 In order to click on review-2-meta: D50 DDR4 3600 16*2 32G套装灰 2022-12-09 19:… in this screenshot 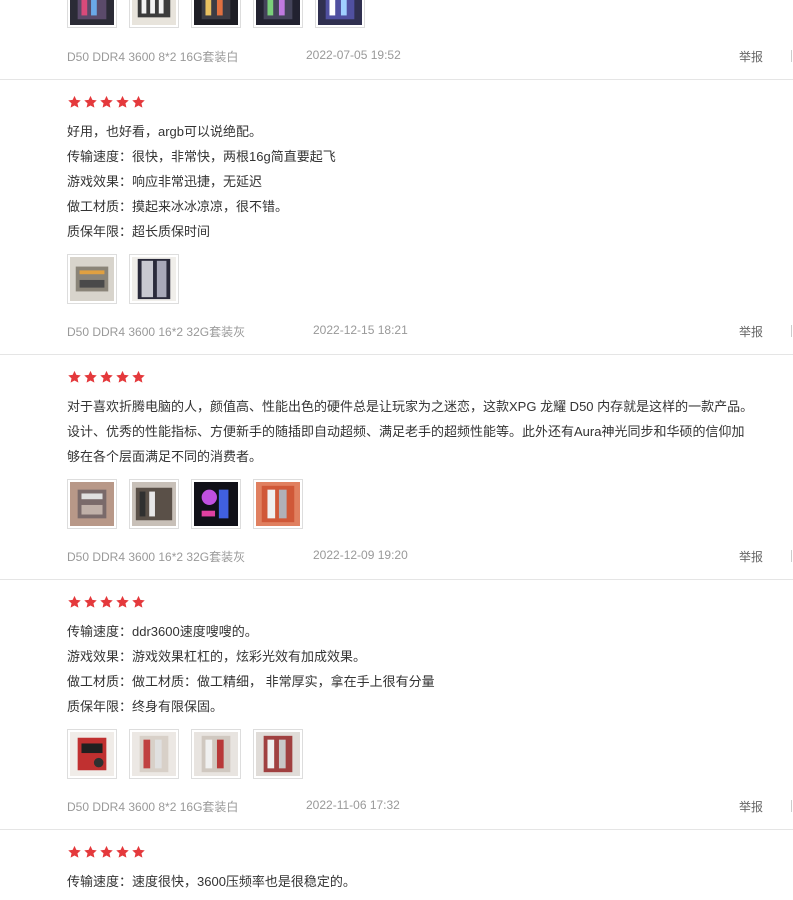, I will do `click(237, 556)`.